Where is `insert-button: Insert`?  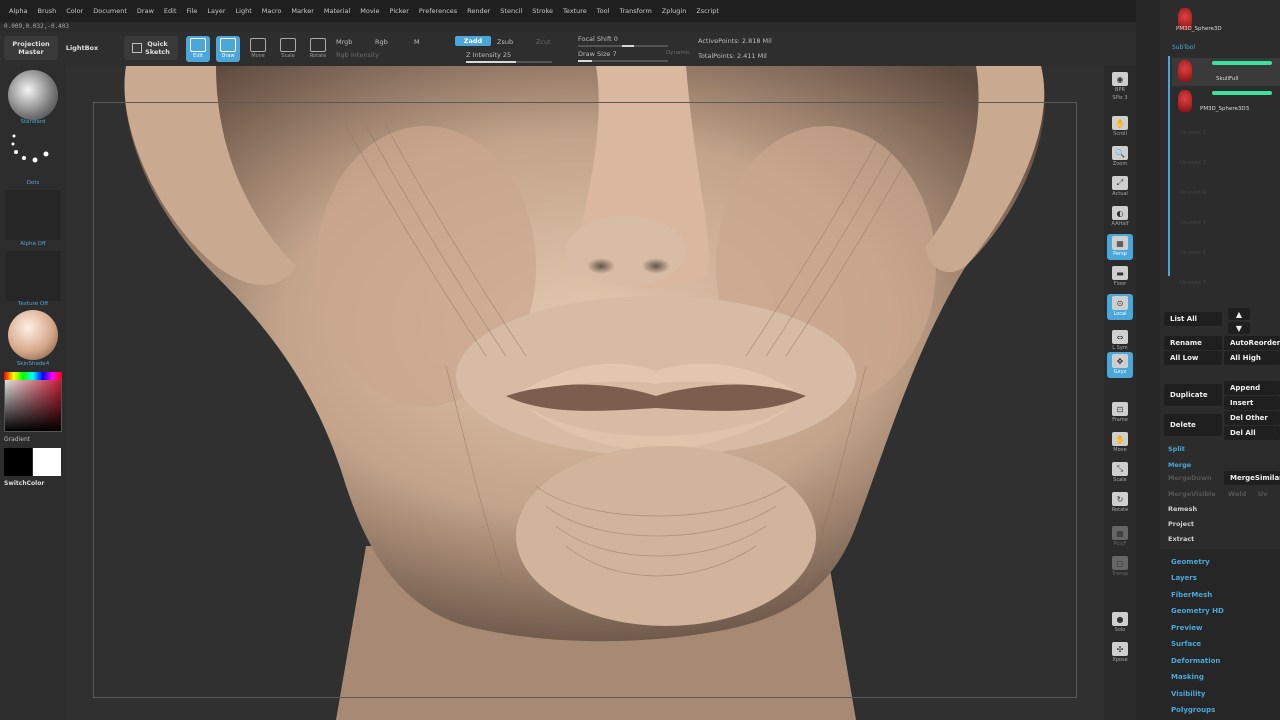
insert-button: Insert is located at coordinates (1252, 403).